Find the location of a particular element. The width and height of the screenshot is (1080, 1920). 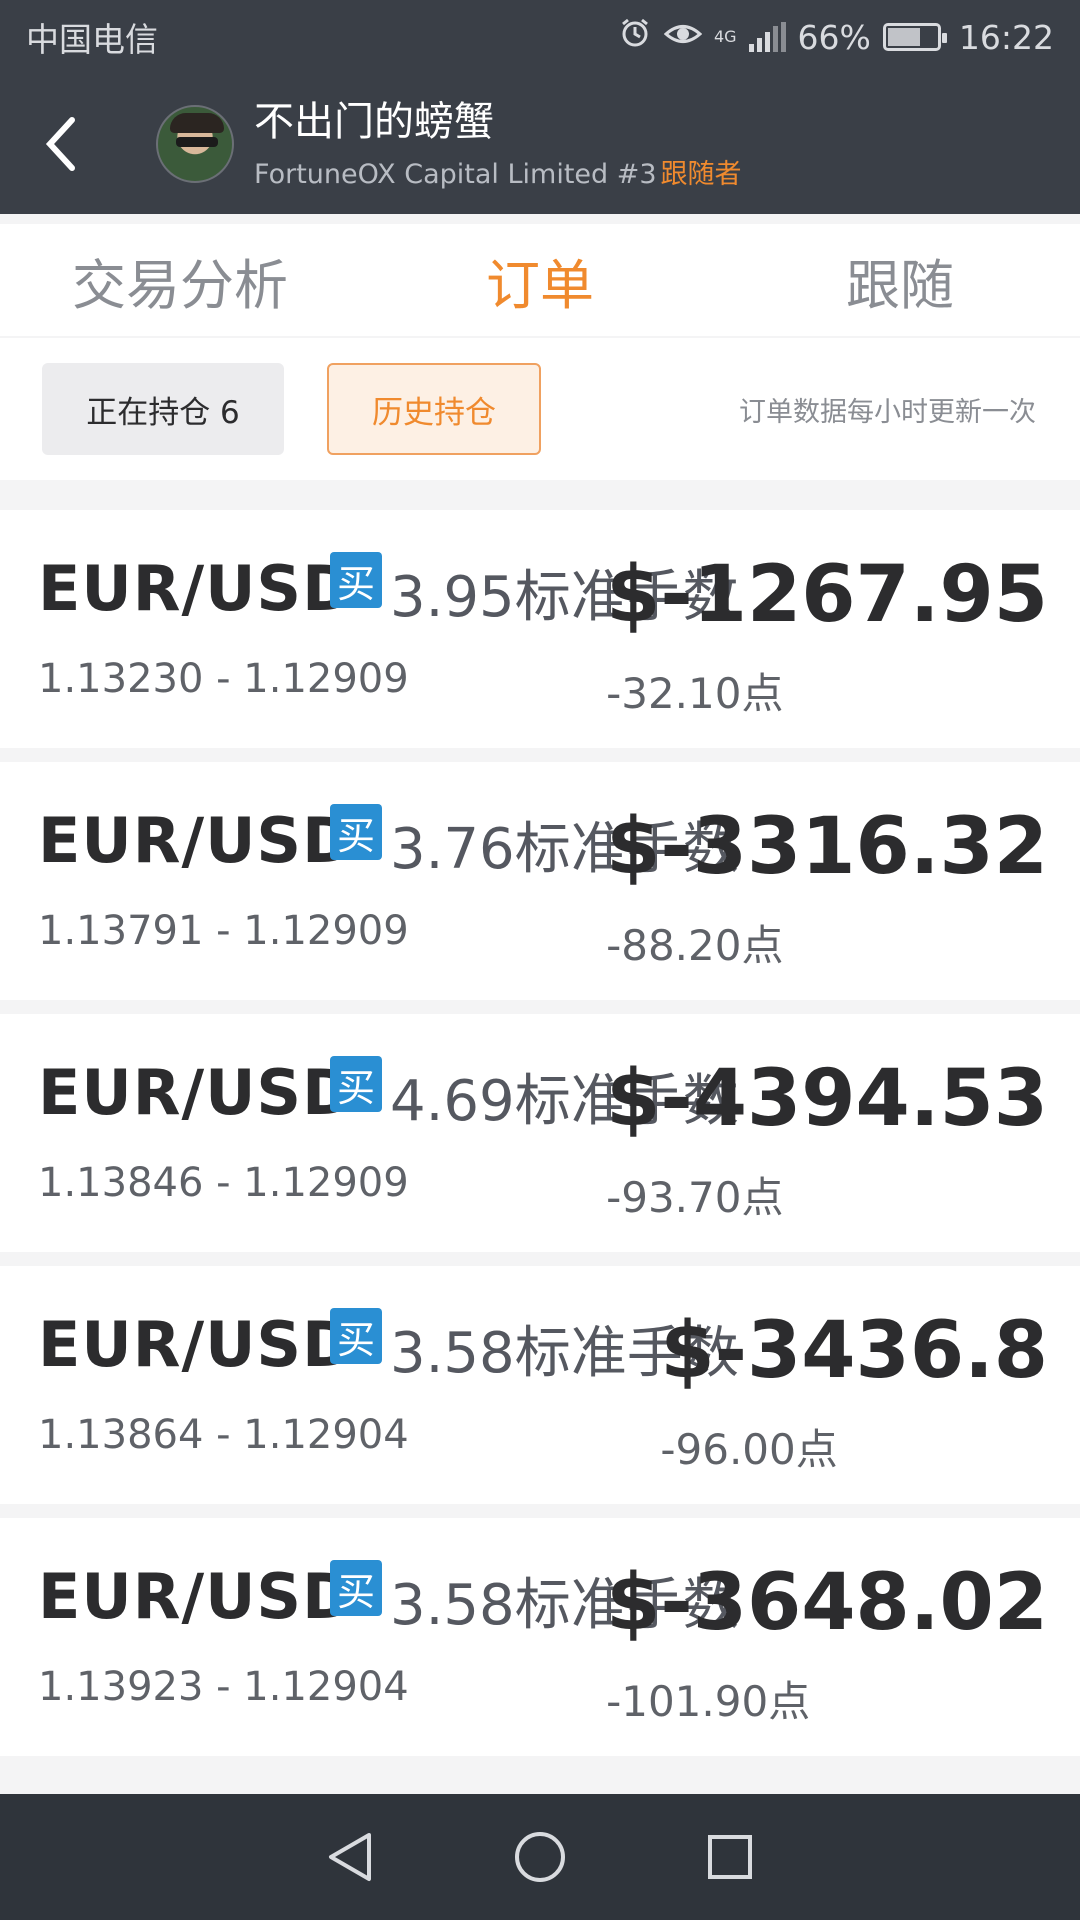

clock: 16:22 is located at coordinates (1006, 37).